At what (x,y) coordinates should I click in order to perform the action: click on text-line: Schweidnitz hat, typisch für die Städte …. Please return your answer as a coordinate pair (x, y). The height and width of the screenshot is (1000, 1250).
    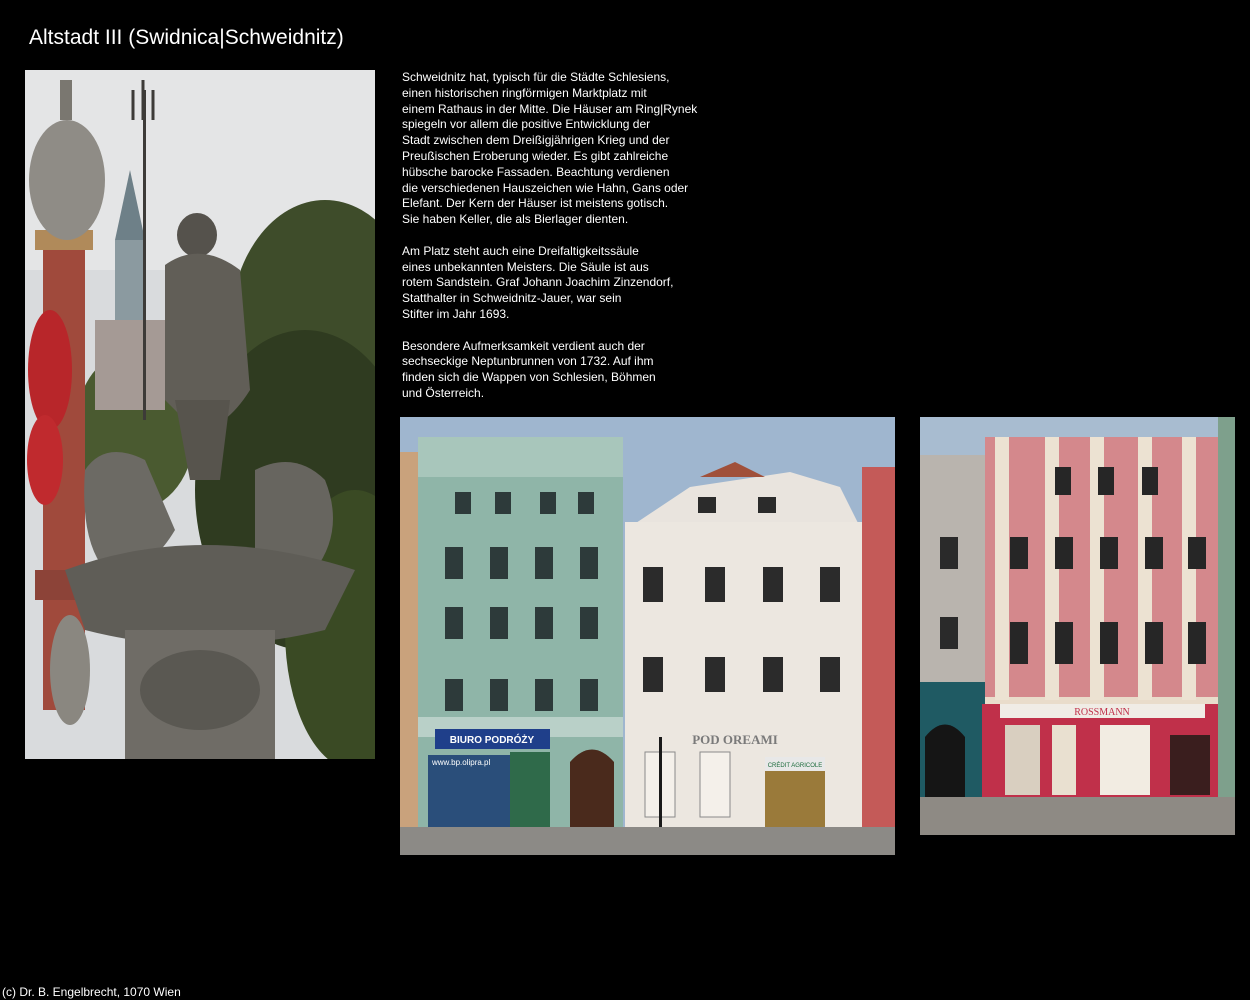
    Looking at the image, I should click on (536, 77).